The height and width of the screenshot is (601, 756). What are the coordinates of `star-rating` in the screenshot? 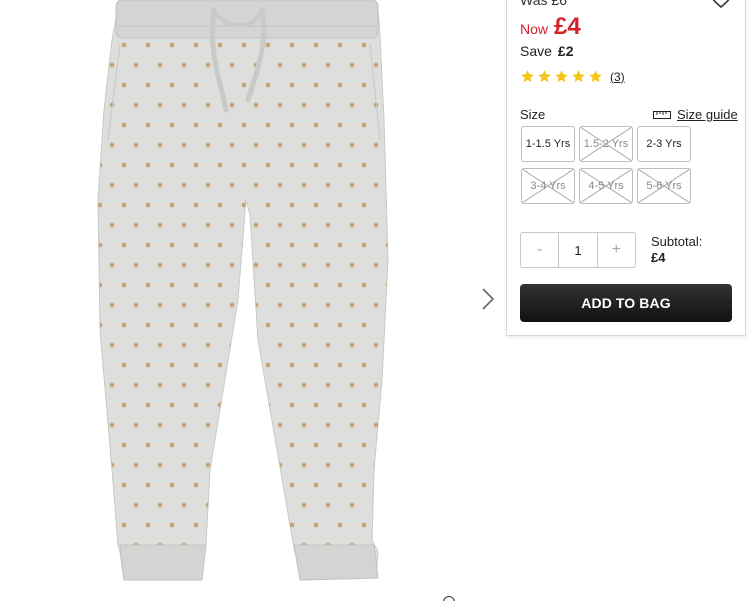 It's located at (561, 76).